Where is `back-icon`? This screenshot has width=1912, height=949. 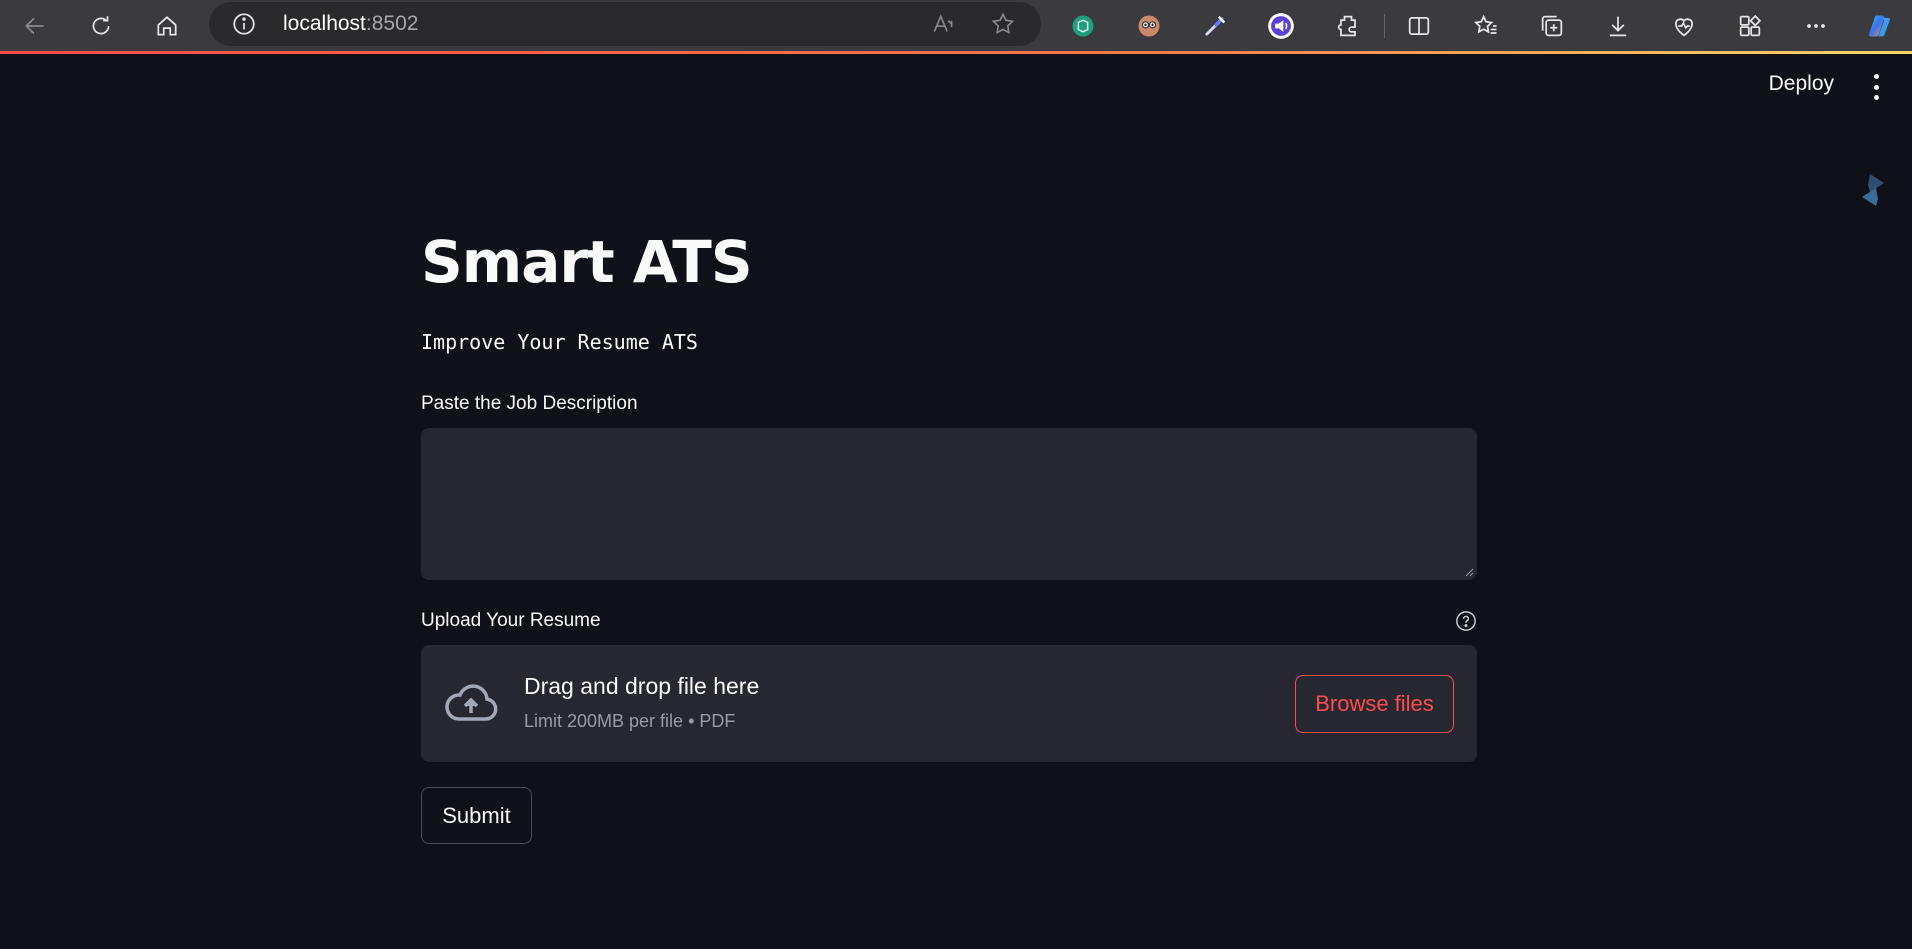 back-icon is located at coordinates (34, 26).